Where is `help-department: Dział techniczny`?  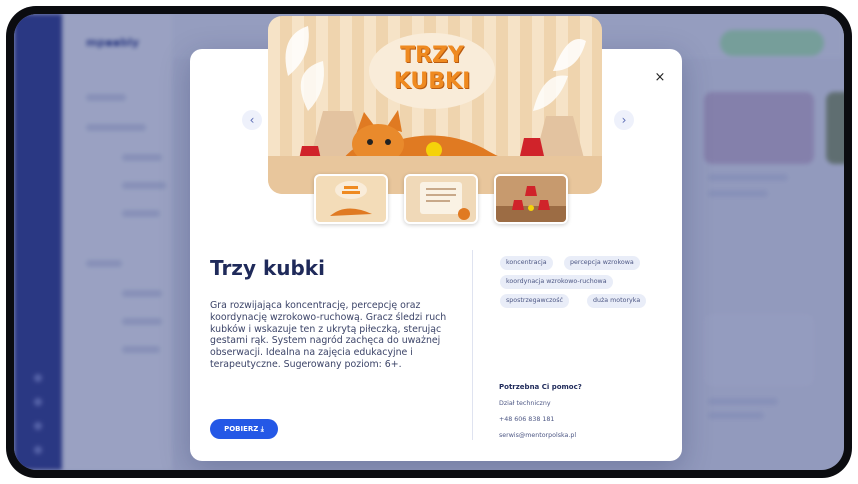 help-department: Dział techniczny is located at coordinates (525, 403).